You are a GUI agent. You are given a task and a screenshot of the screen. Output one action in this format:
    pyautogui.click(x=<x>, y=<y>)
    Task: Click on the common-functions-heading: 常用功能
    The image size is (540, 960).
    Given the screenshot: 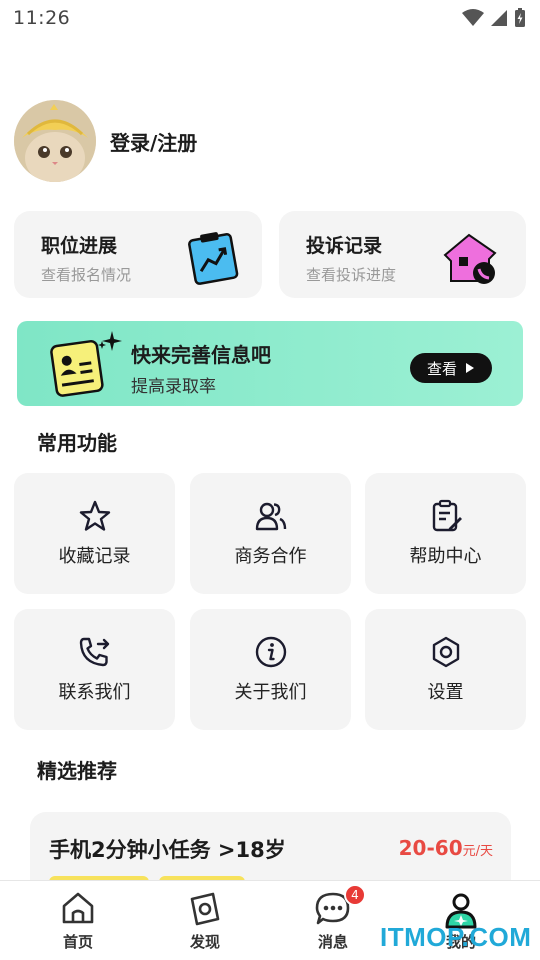 What is the action you would take?
    pyautogui.click(x=77, y=443)
    